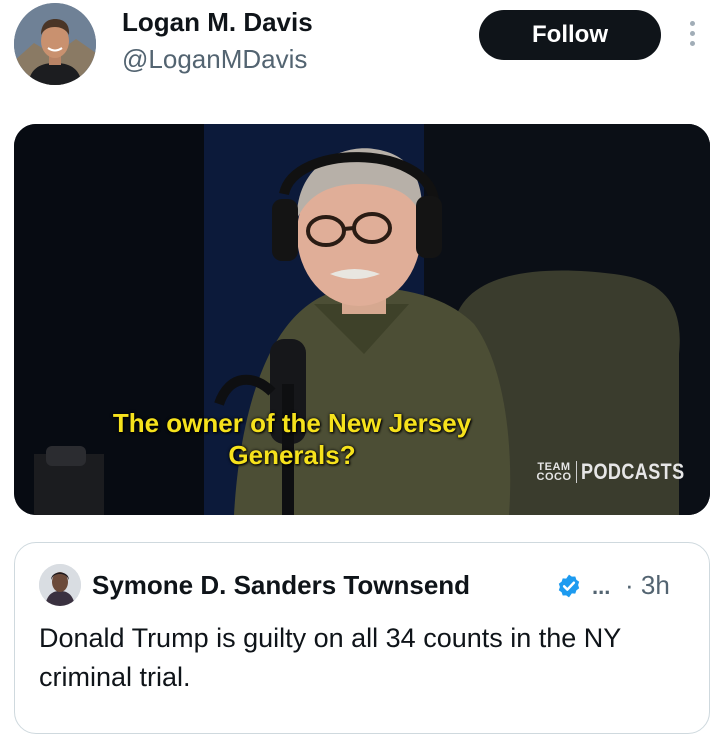 The image size is (715, 734). What do you see at coordinates (647, 585) in the screenshot?
I see `quoted-post-time: · 3h` at bounding box center [647, 585].